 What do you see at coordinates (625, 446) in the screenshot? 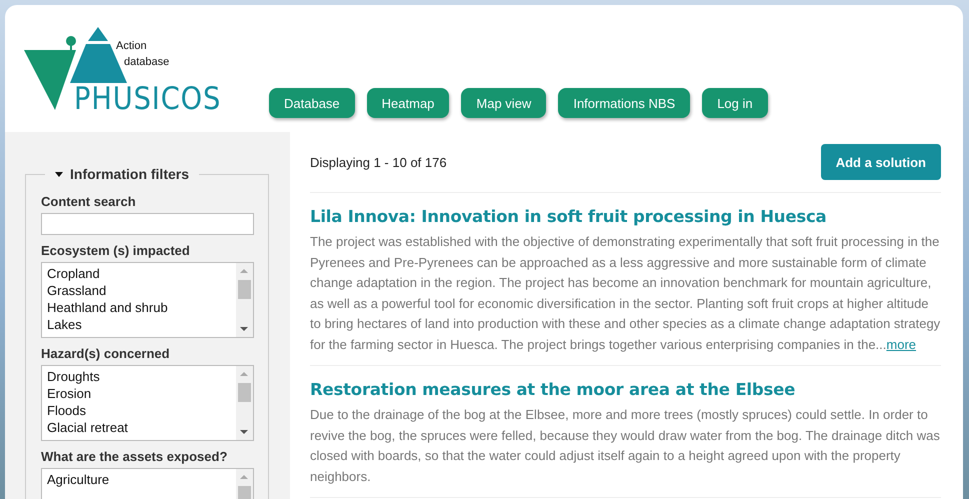
I see `solution-description: Due to the drainage of the bog at the Elbsee, more and more trees (mostly spruces) could settle. In order to revive the bog, the spruces were felled, because they would draw water from the bog. The drainage ditch was closed with boards, so that the water could adjust itself again to a height agreed upon with the property neighbors.` at bounding box center [625, 446].